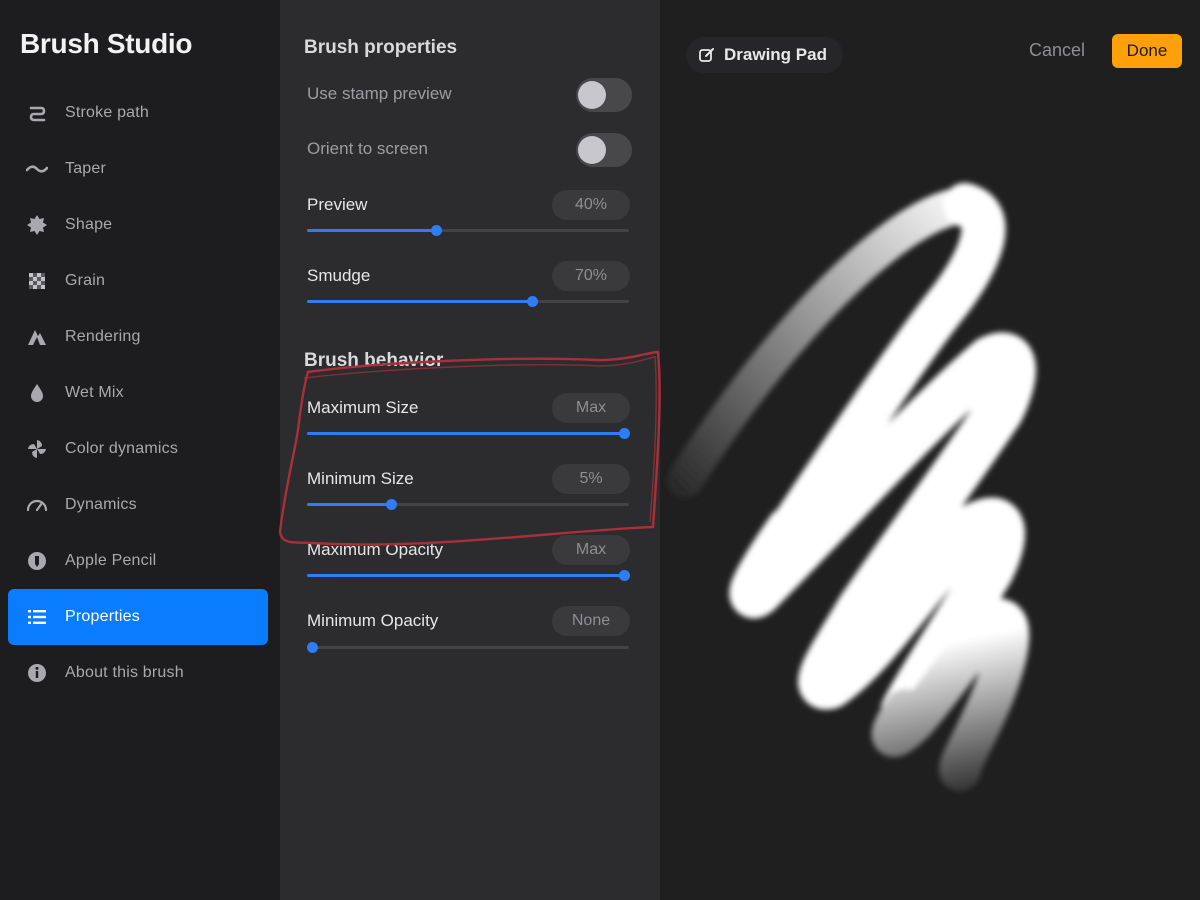  I want to click on minimum-opacity-slider, so click(468, 647).